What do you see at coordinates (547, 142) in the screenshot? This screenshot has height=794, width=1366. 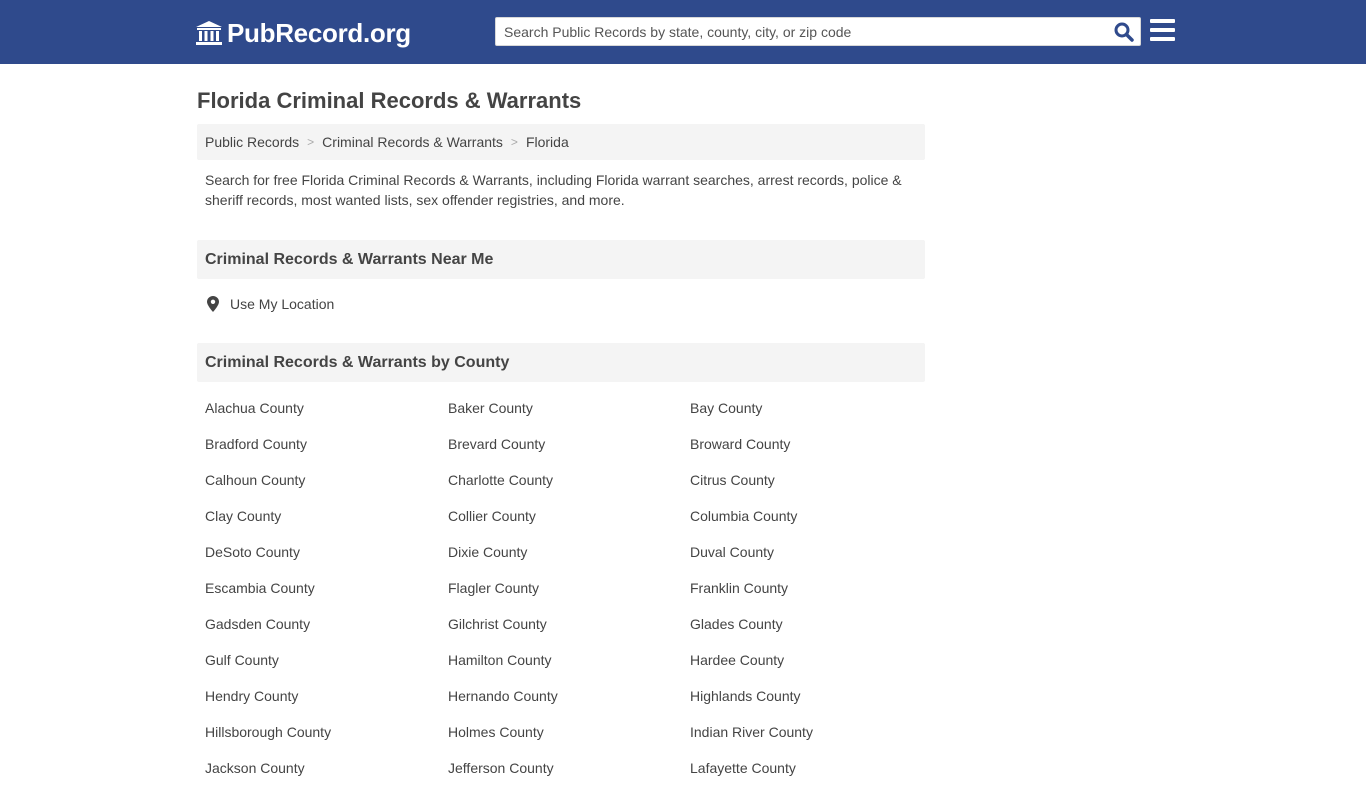 I see `breadcrumb-florida: Florida` at bounding box center [547, 142].